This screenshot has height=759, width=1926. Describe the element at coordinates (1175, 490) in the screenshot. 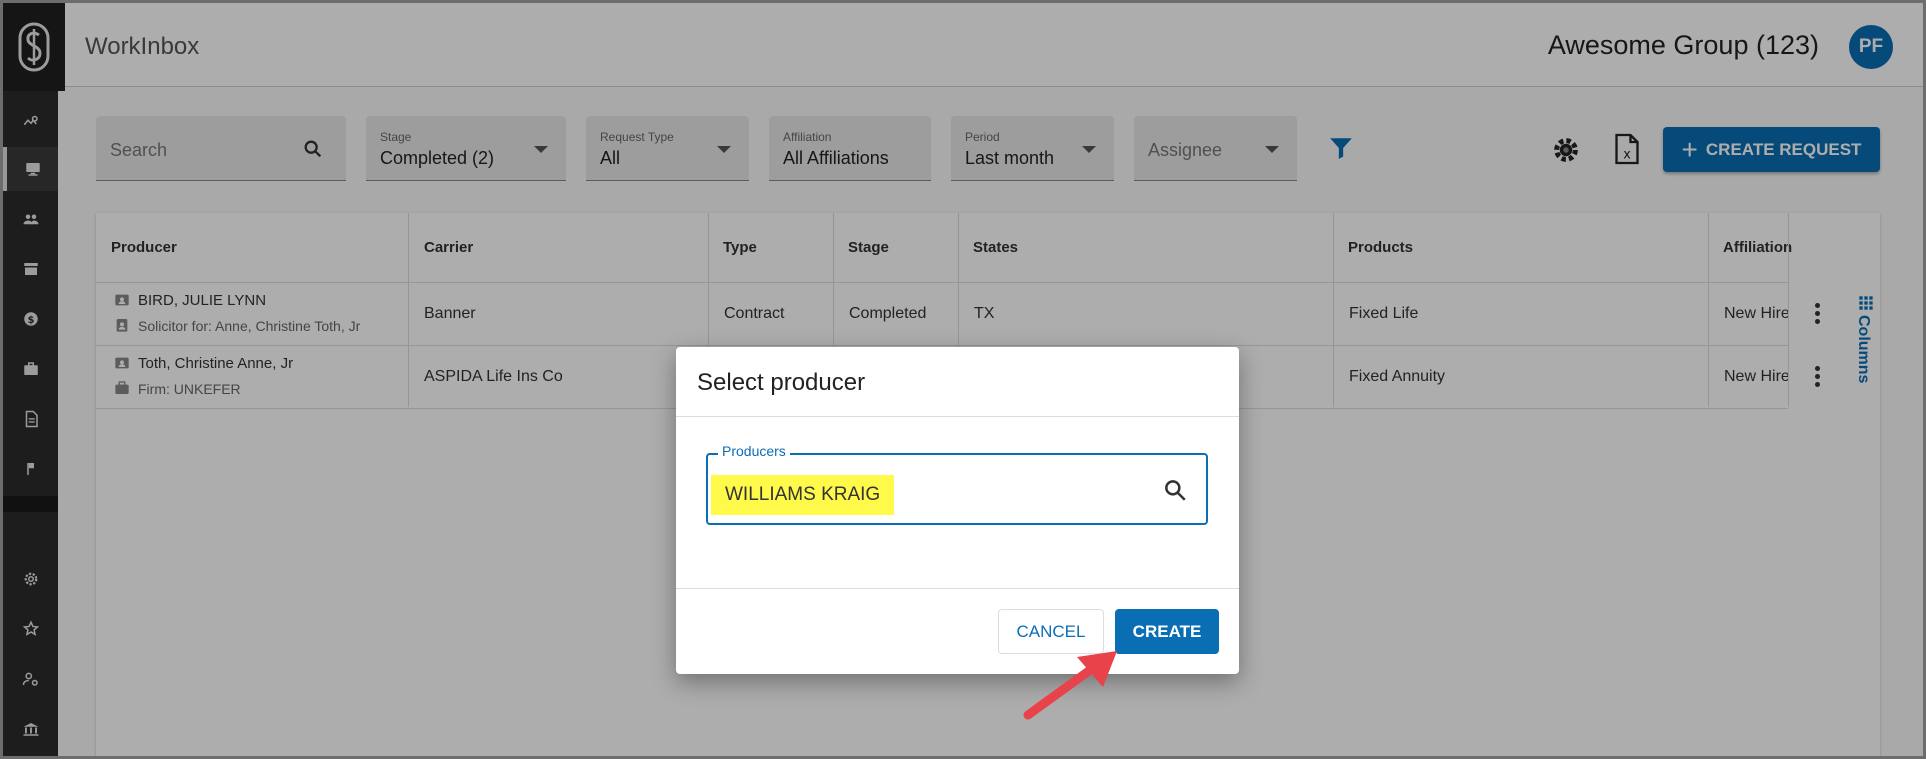

I see `search-icon` at that location.